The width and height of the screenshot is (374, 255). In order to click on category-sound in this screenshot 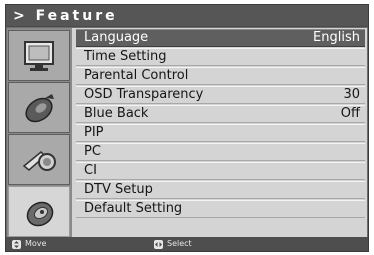, I will do `click(39, 107)`.